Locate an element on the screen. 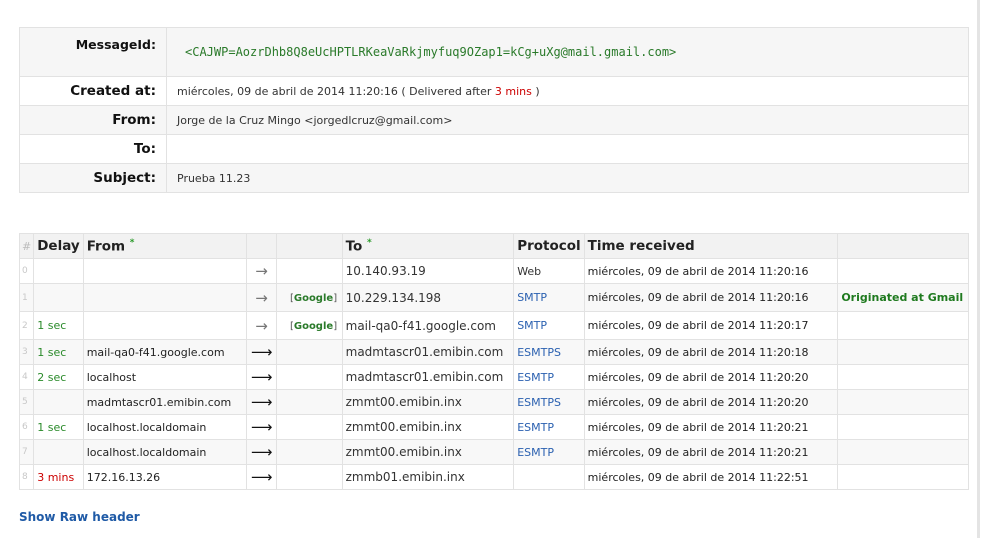 This screenshot has width=989, height=538. hop-number: 7 is located at coordinates (26, 452).